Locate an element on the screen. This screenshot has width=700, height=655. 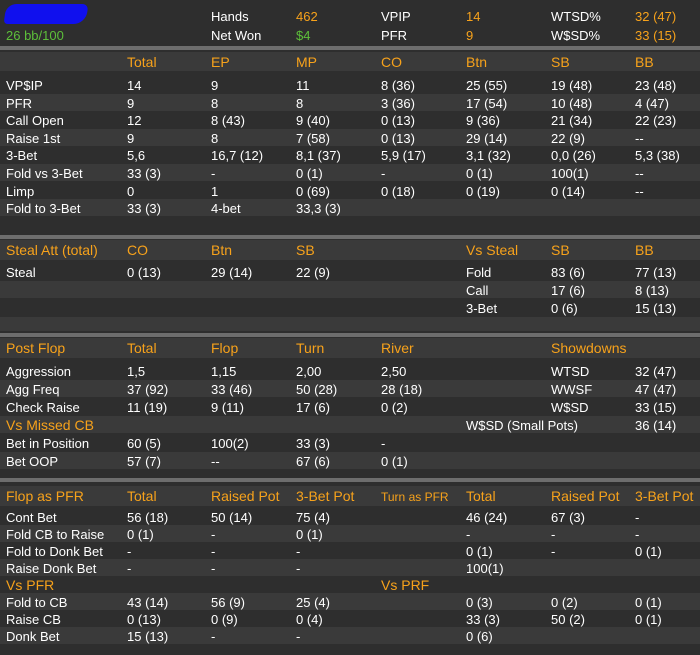
missed-cb-cell: 57 (7) is located at coordinates (144, 461).